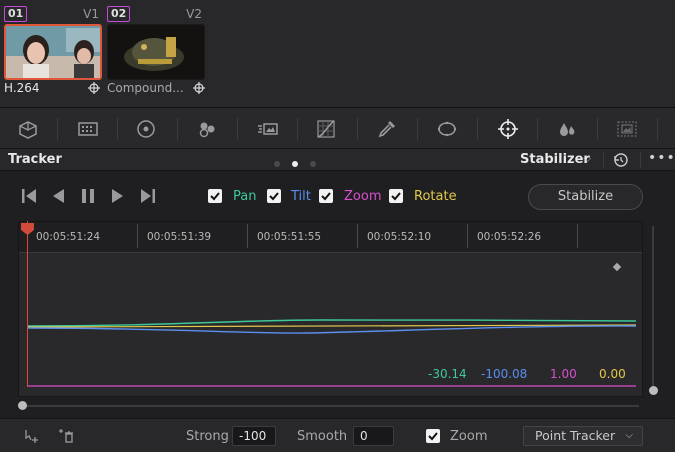 This screenshot has width=675, height=452. What do you see at coordinates (627, 129) in the screenshot?
I see `key-icon` at bounding box center [627, 129].